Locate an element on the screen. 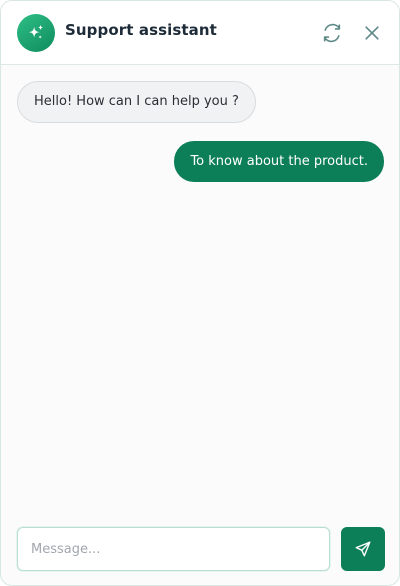  refresh-button is located at coordinates (332, 33).